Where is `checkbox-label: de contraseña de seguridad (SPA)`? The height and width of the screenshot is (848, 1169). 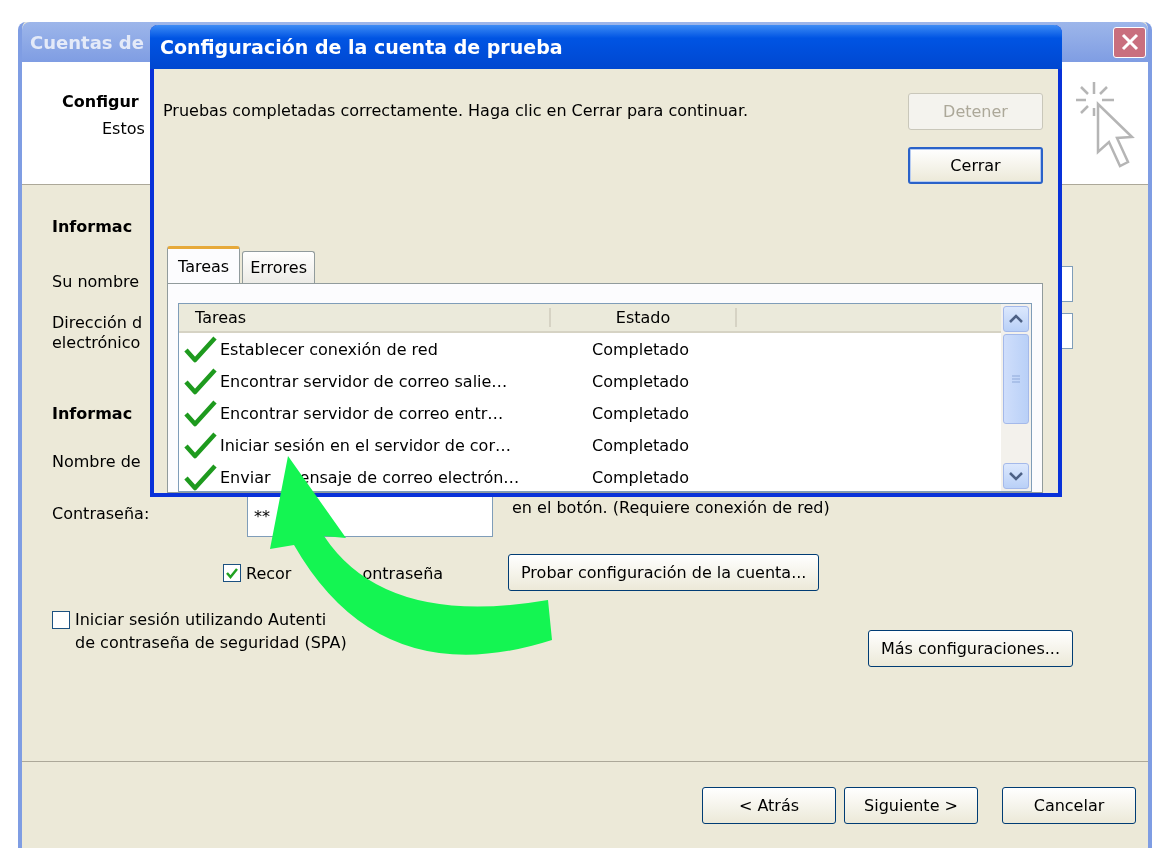 checkbox-label: de contraseña de seguridad (SPA) is located at coordinates (211, 643).